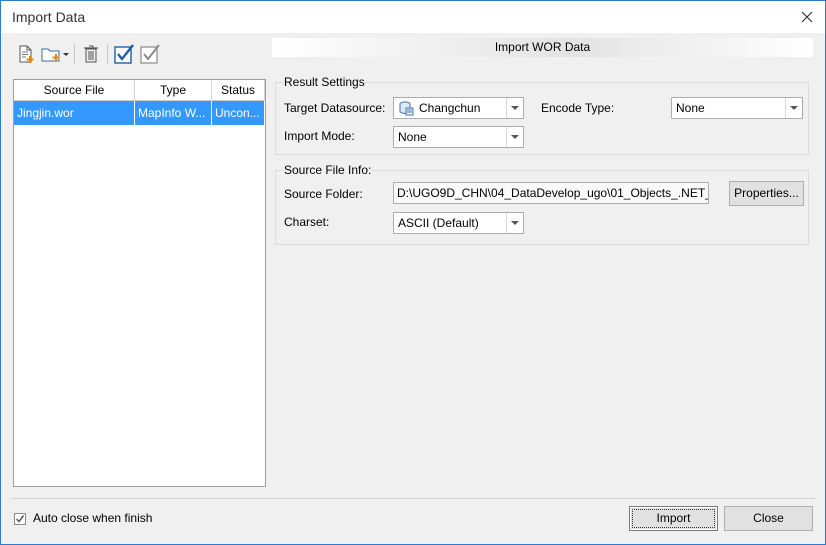 The width and height of the screenshot is (826, 545). Describe the element at coordinates (74, 113) in the screenshot. I see `cell-source-file: Jingjin.wor` at that location.